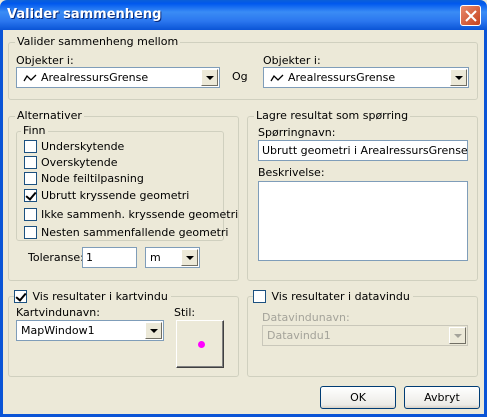 This screenshot has width=487, height=417. I want to click on description-label: Beskrivelse:, so click(291, 172).